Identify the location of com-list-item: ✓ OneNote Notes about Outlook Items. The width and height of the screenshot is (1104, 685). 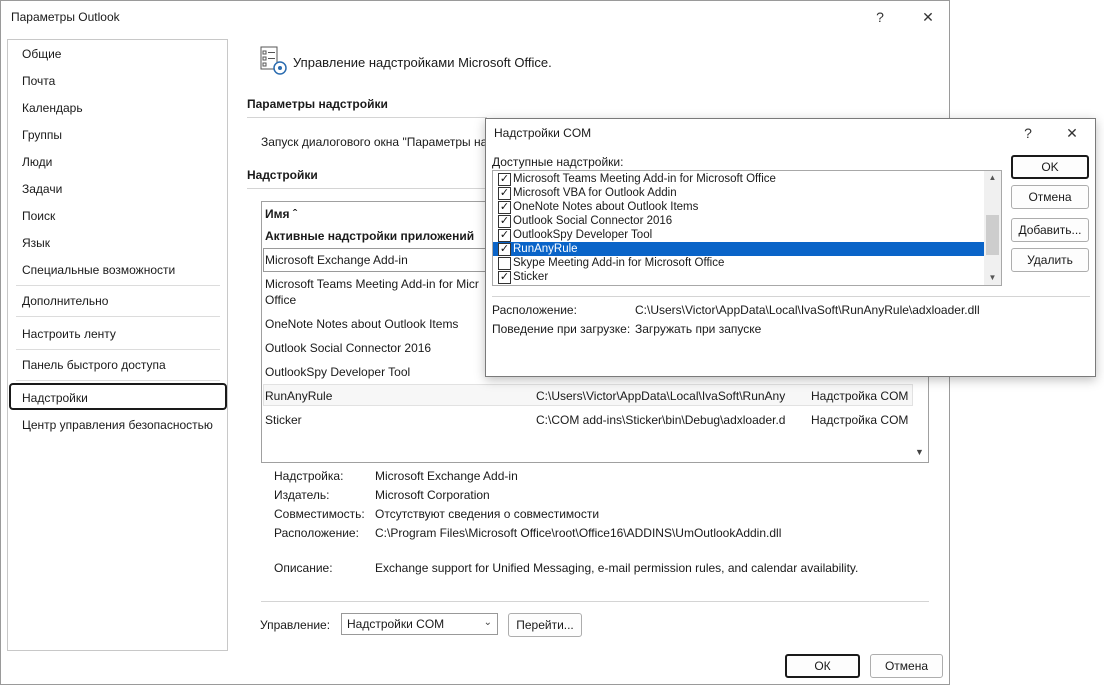
(738, 207).